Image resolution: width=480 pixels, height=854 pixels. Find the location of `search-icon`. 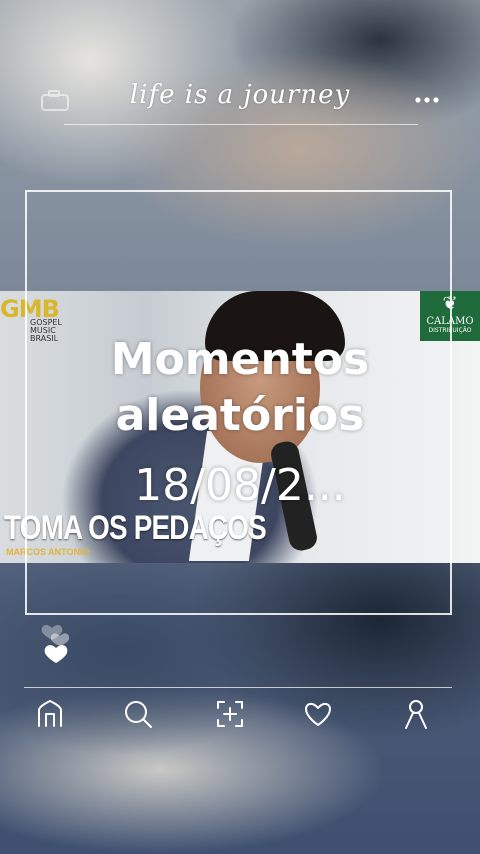

search-icon is located at coordinates (138, 714).